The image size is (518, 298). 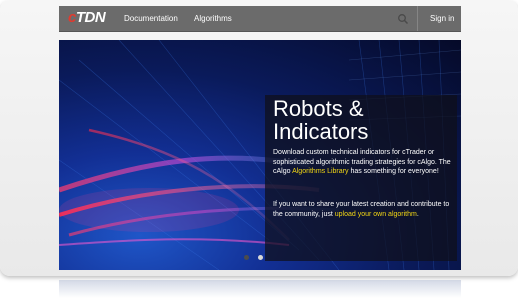 What do you see at coordinates (393, 171) in the screenshot?
I see `hero-description-tail: has something for everyone!` at bounding box center [393, 171].